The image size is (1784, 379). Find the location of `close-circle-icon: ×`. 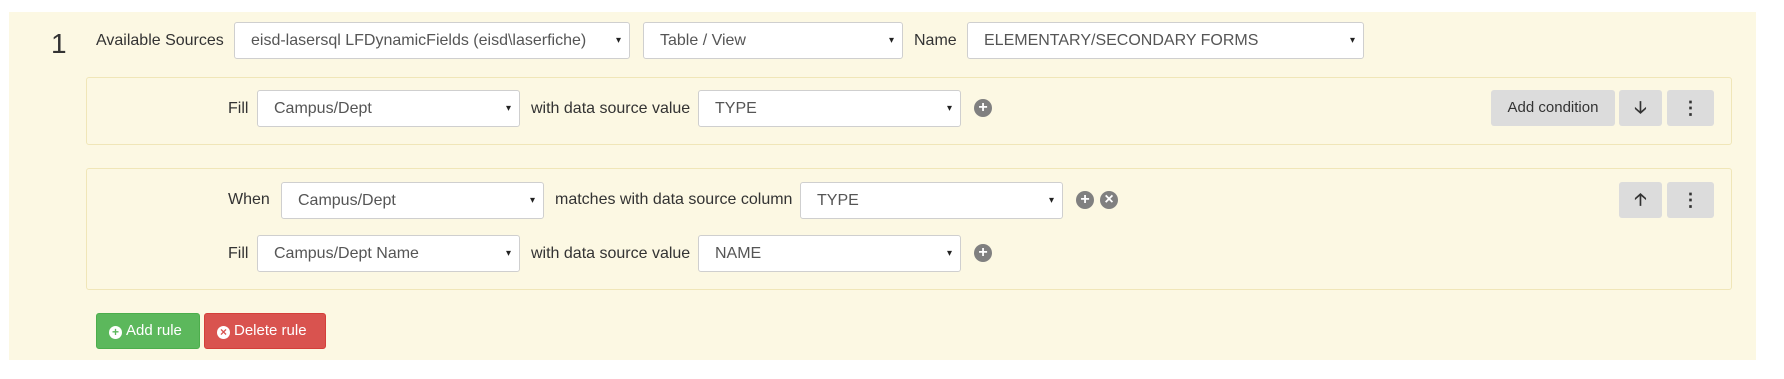

close-circle-icon: × is located at coordinates (223, 332).